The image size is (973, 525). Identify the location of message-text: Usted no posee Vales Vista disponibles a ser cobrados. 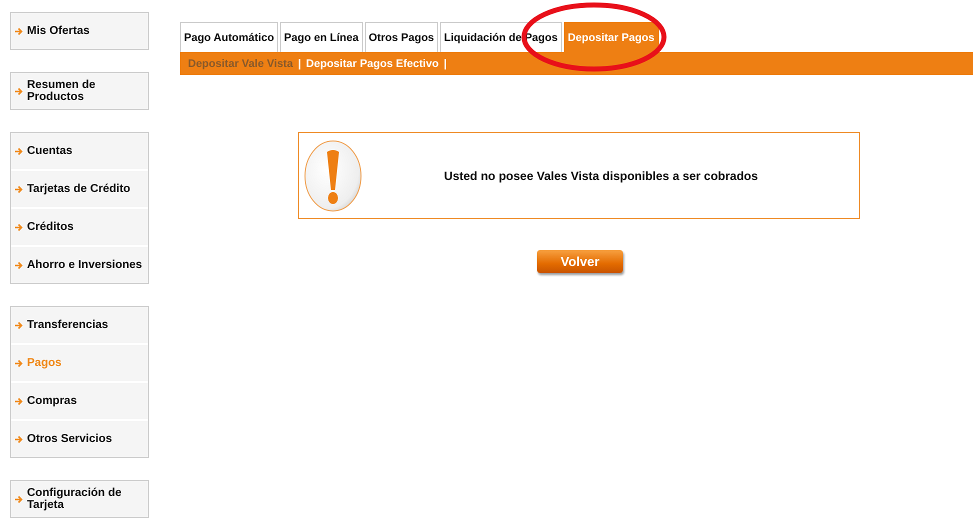
(601, 175).